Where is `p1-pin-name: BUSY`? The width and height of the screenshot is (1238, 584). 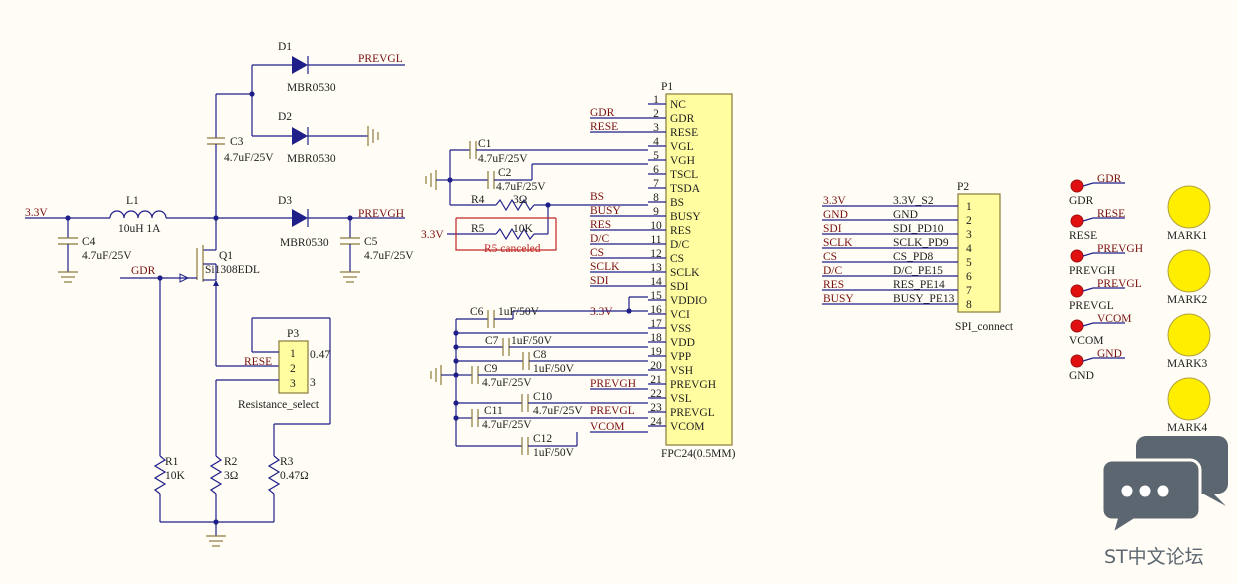 p1-pin-name: BUSY is located at coordinates (685, 217).